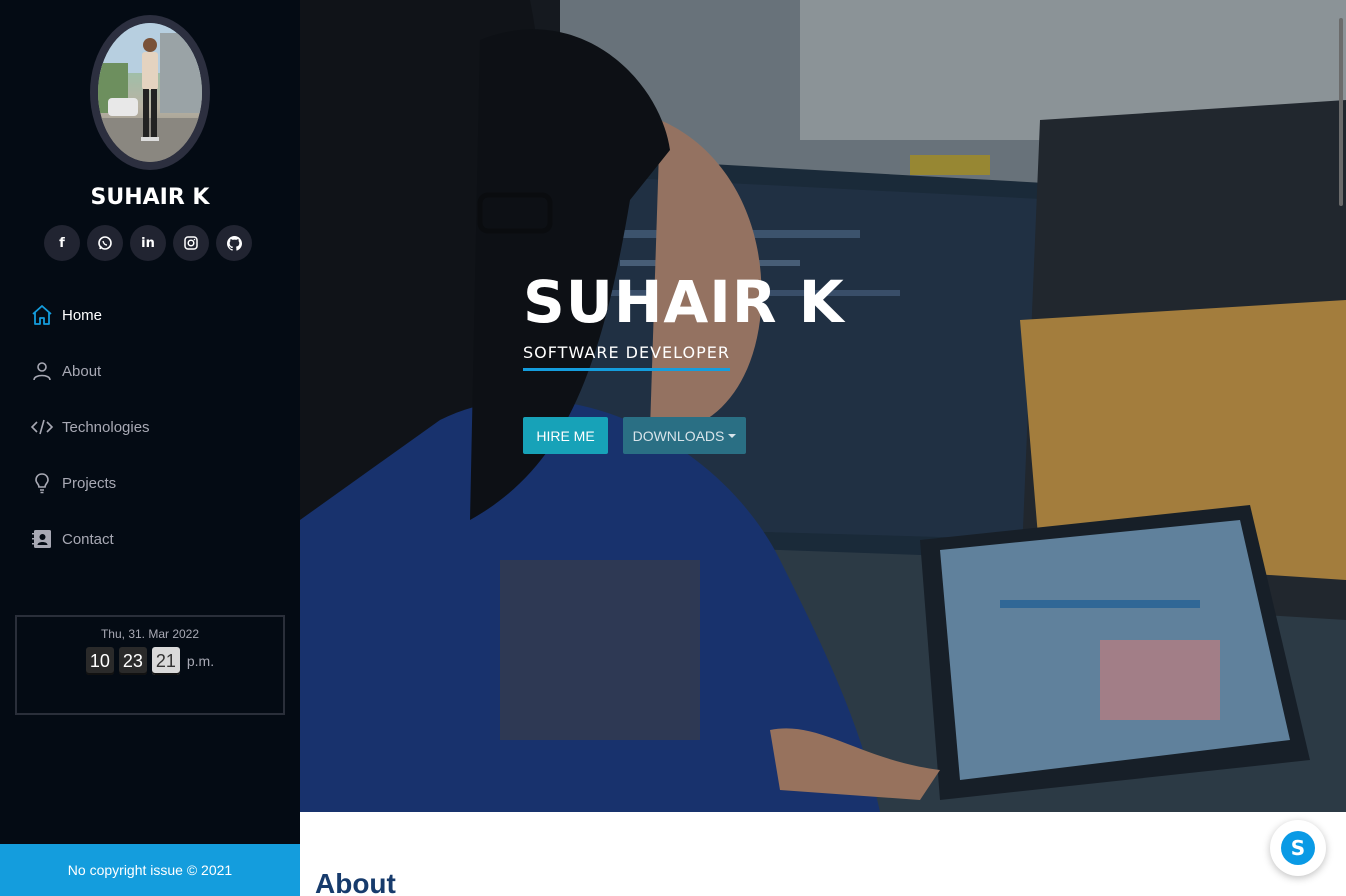  I want to click on linkedin-icon: in, so click(148, 243).